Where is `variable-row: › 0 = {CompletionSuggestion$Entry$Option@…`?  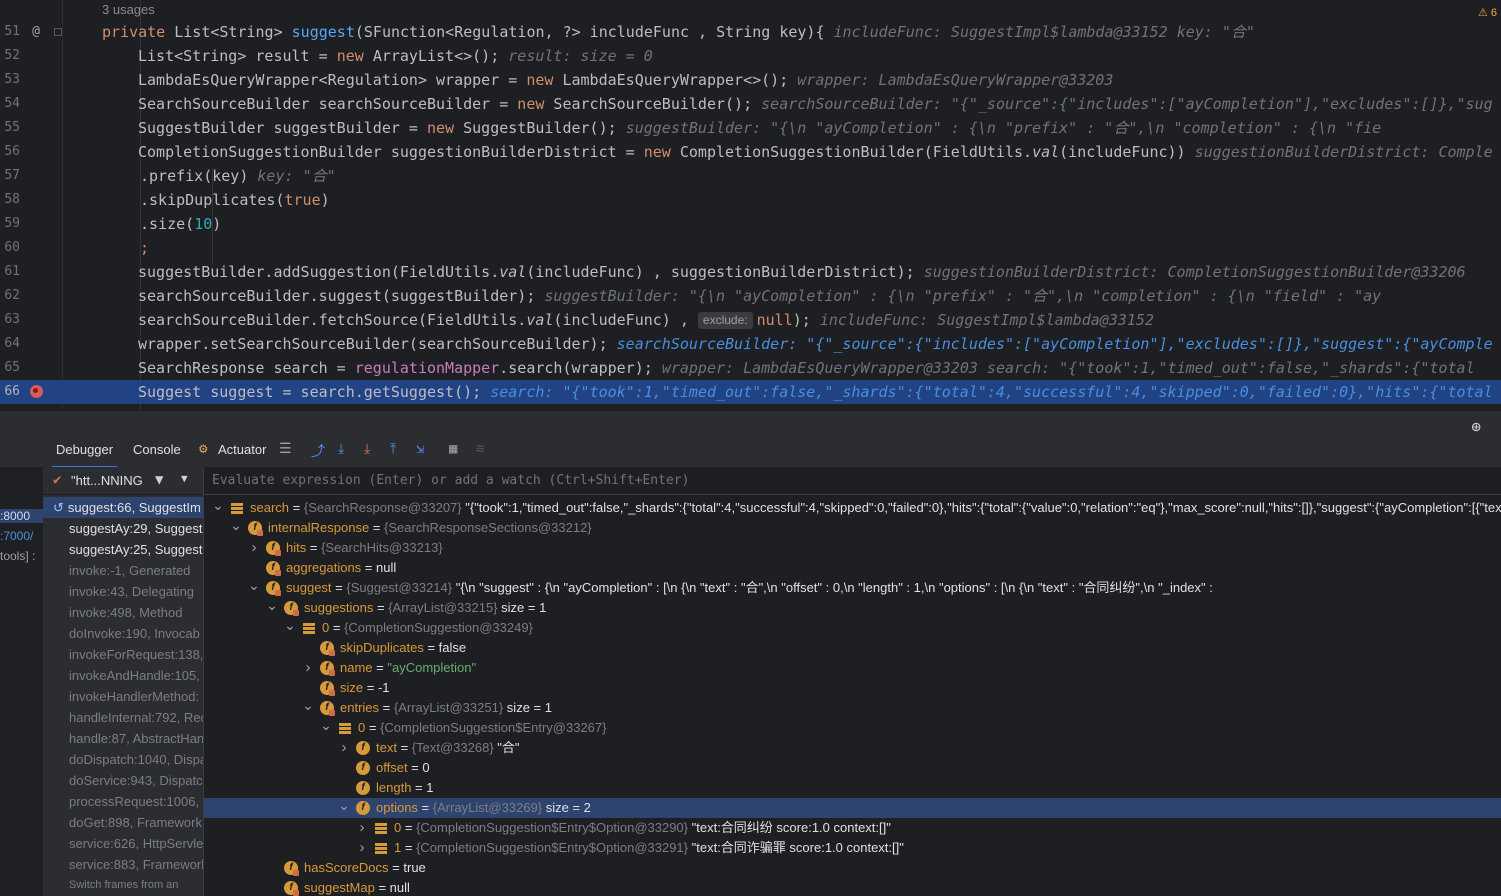 variable-row: › 0 = {CompletionSuggestion$Entry$Option@… is located at coordinates (852, 828).